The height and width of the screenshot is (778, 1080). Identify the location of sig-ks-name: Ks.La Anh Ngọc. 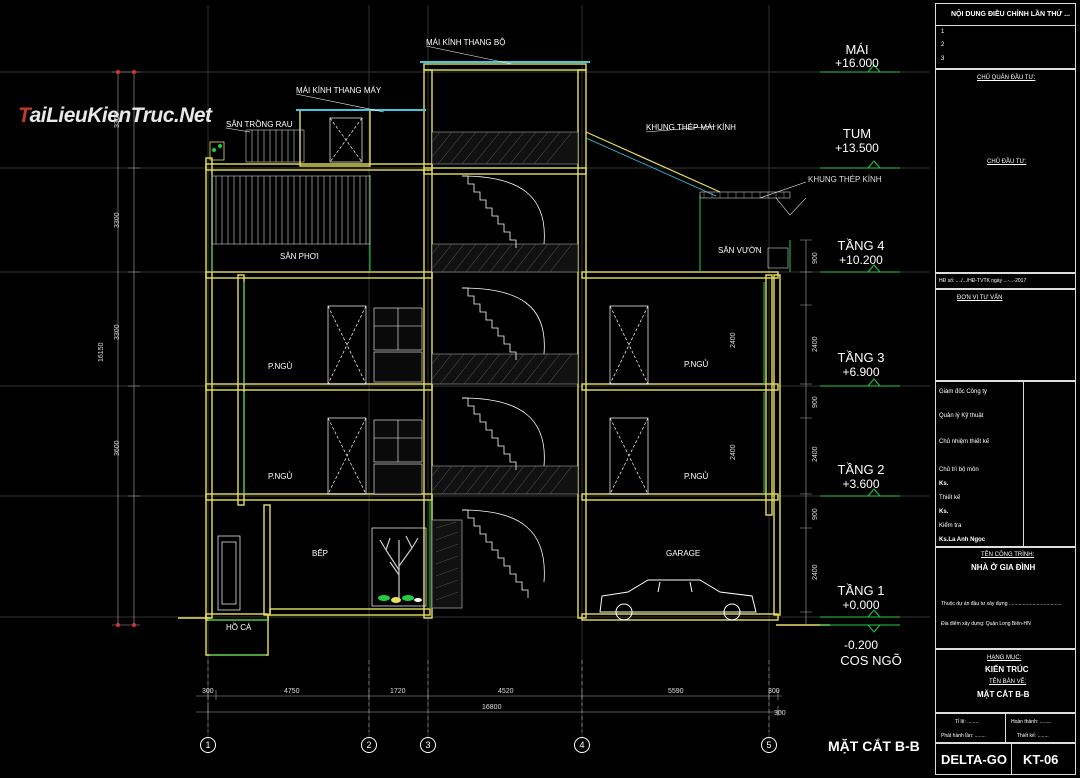
(962, 540).